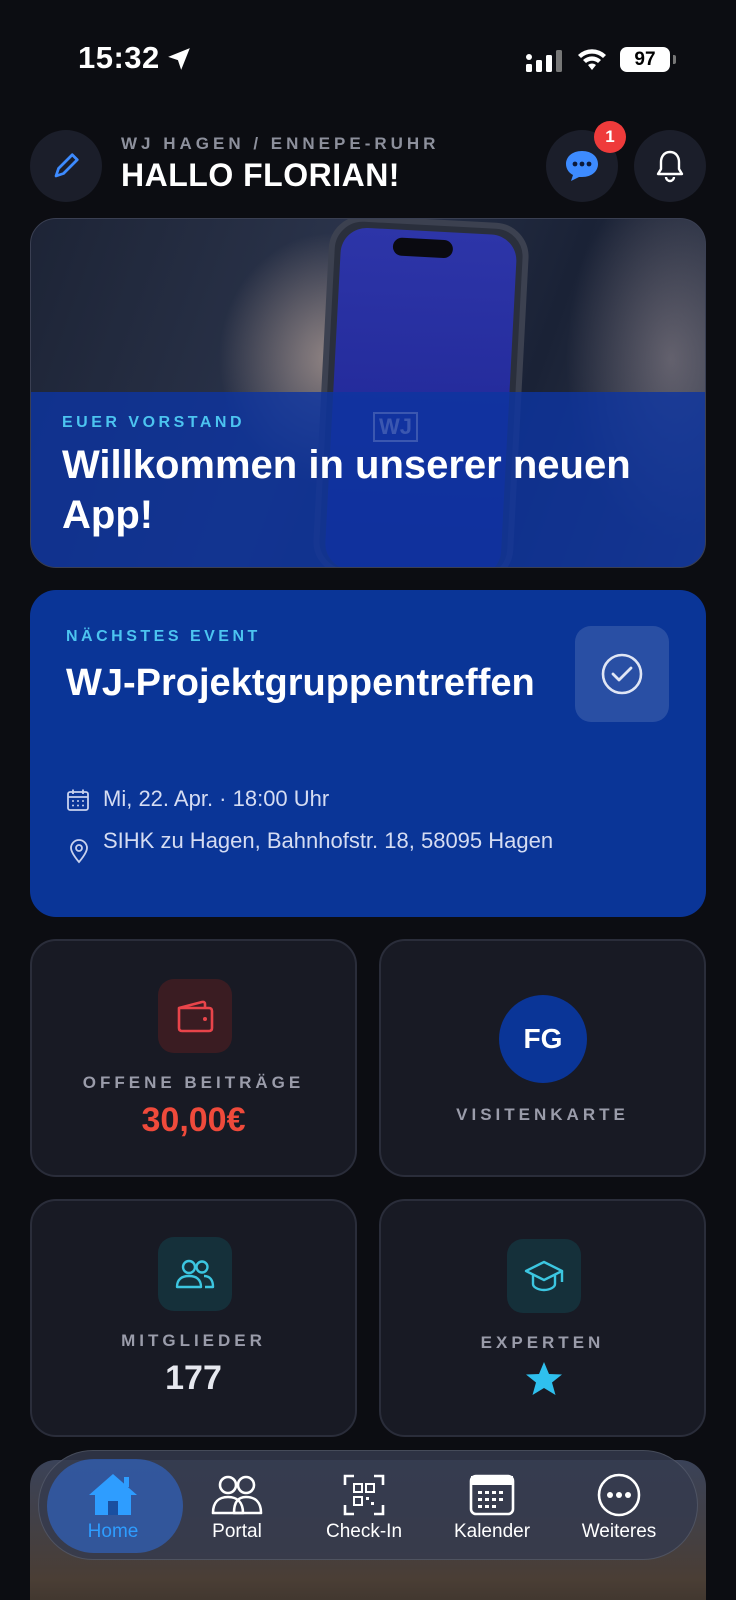 This screenshot has height=1600, width=736. Describe the element at coordinates (193, 1058) in the screenshot. I see `open-fees-tile: OFFENE BEITRÄGE 30,00€` at that location.